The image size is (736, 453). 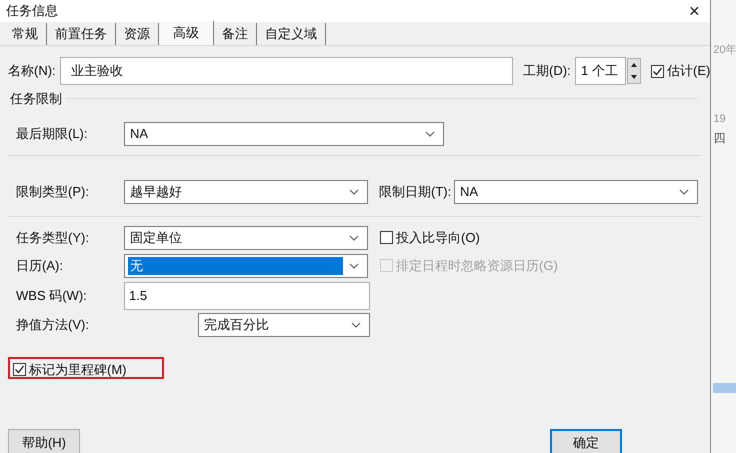 What do you see at coordinates (40, 265) in the screenshot?
I see `calendar-label: 日历(A):` at bounding box center [40, 265].